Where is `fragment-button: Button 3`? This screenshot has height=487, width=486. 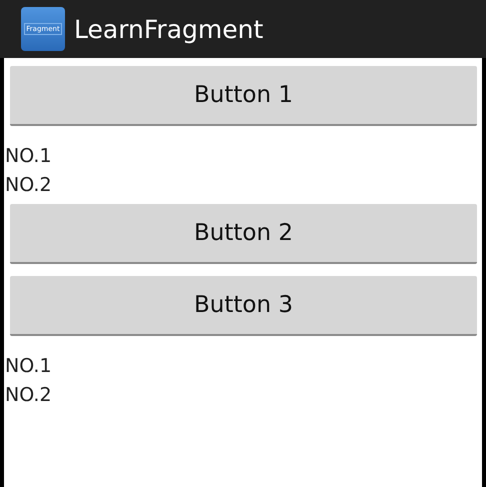
fragment-button: Button 3 is located at coordinates (243, 306).